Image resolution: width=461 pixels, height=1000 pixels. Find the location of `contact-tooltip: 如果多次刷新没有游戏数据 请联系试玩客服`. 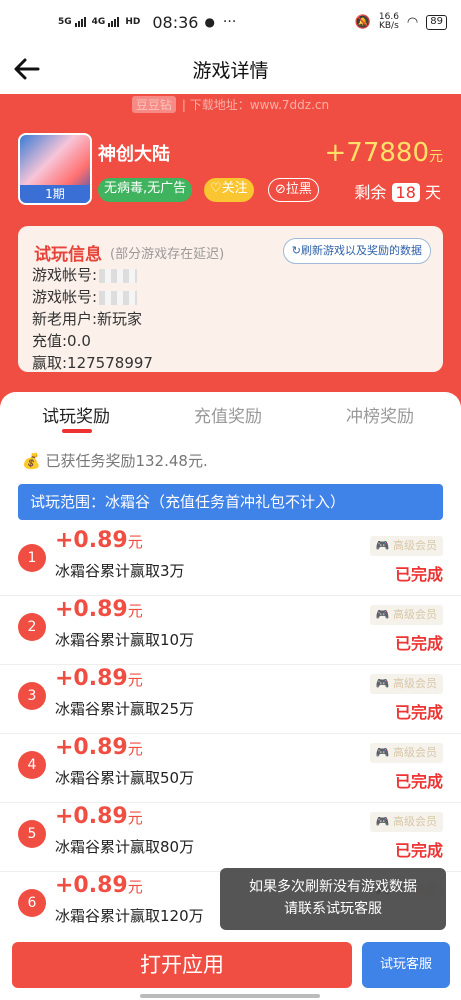

contact-tooltip: 如果多次刷新没有游戏数据 请联系试玩客服 is located at coordinates (333, 903).